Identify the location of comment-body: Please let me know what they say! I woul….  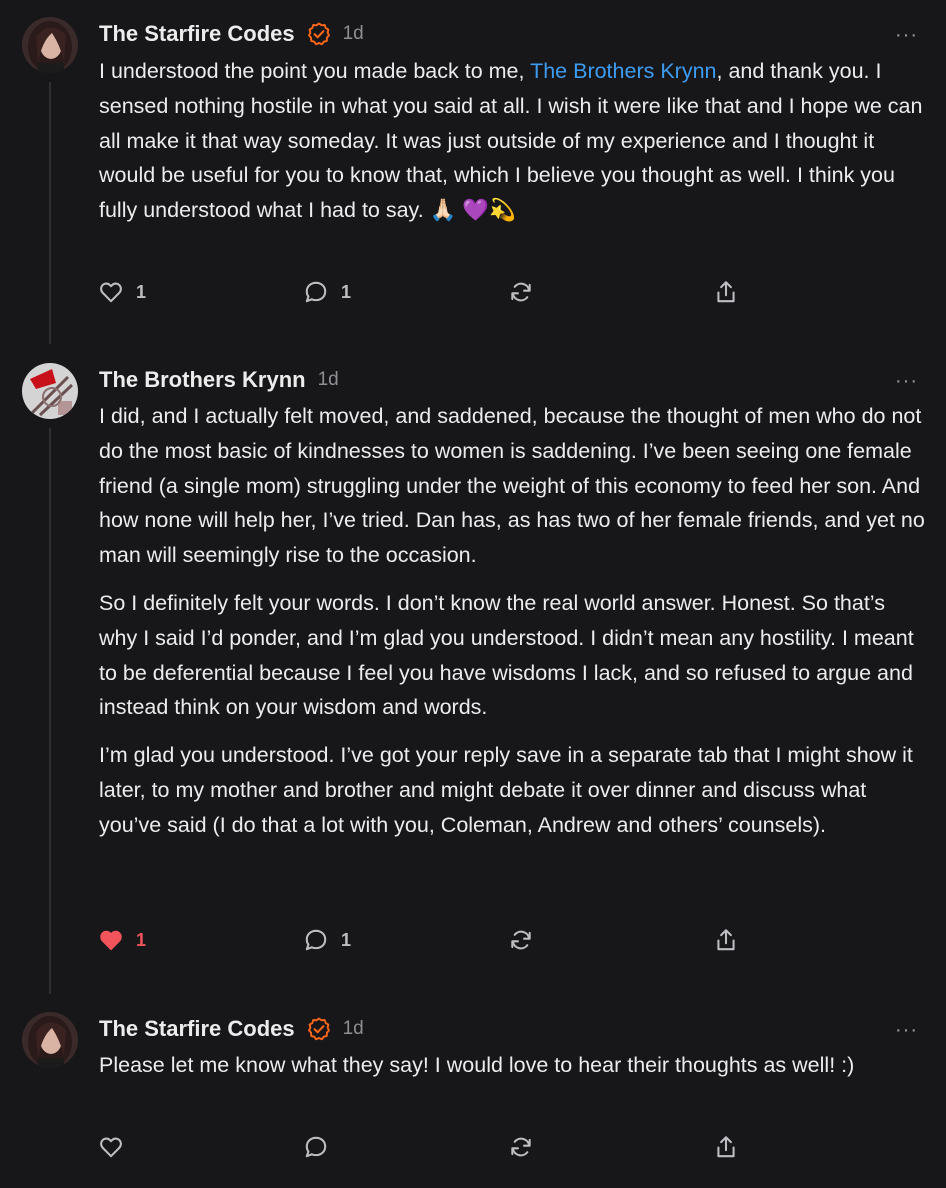
(514, 1065).